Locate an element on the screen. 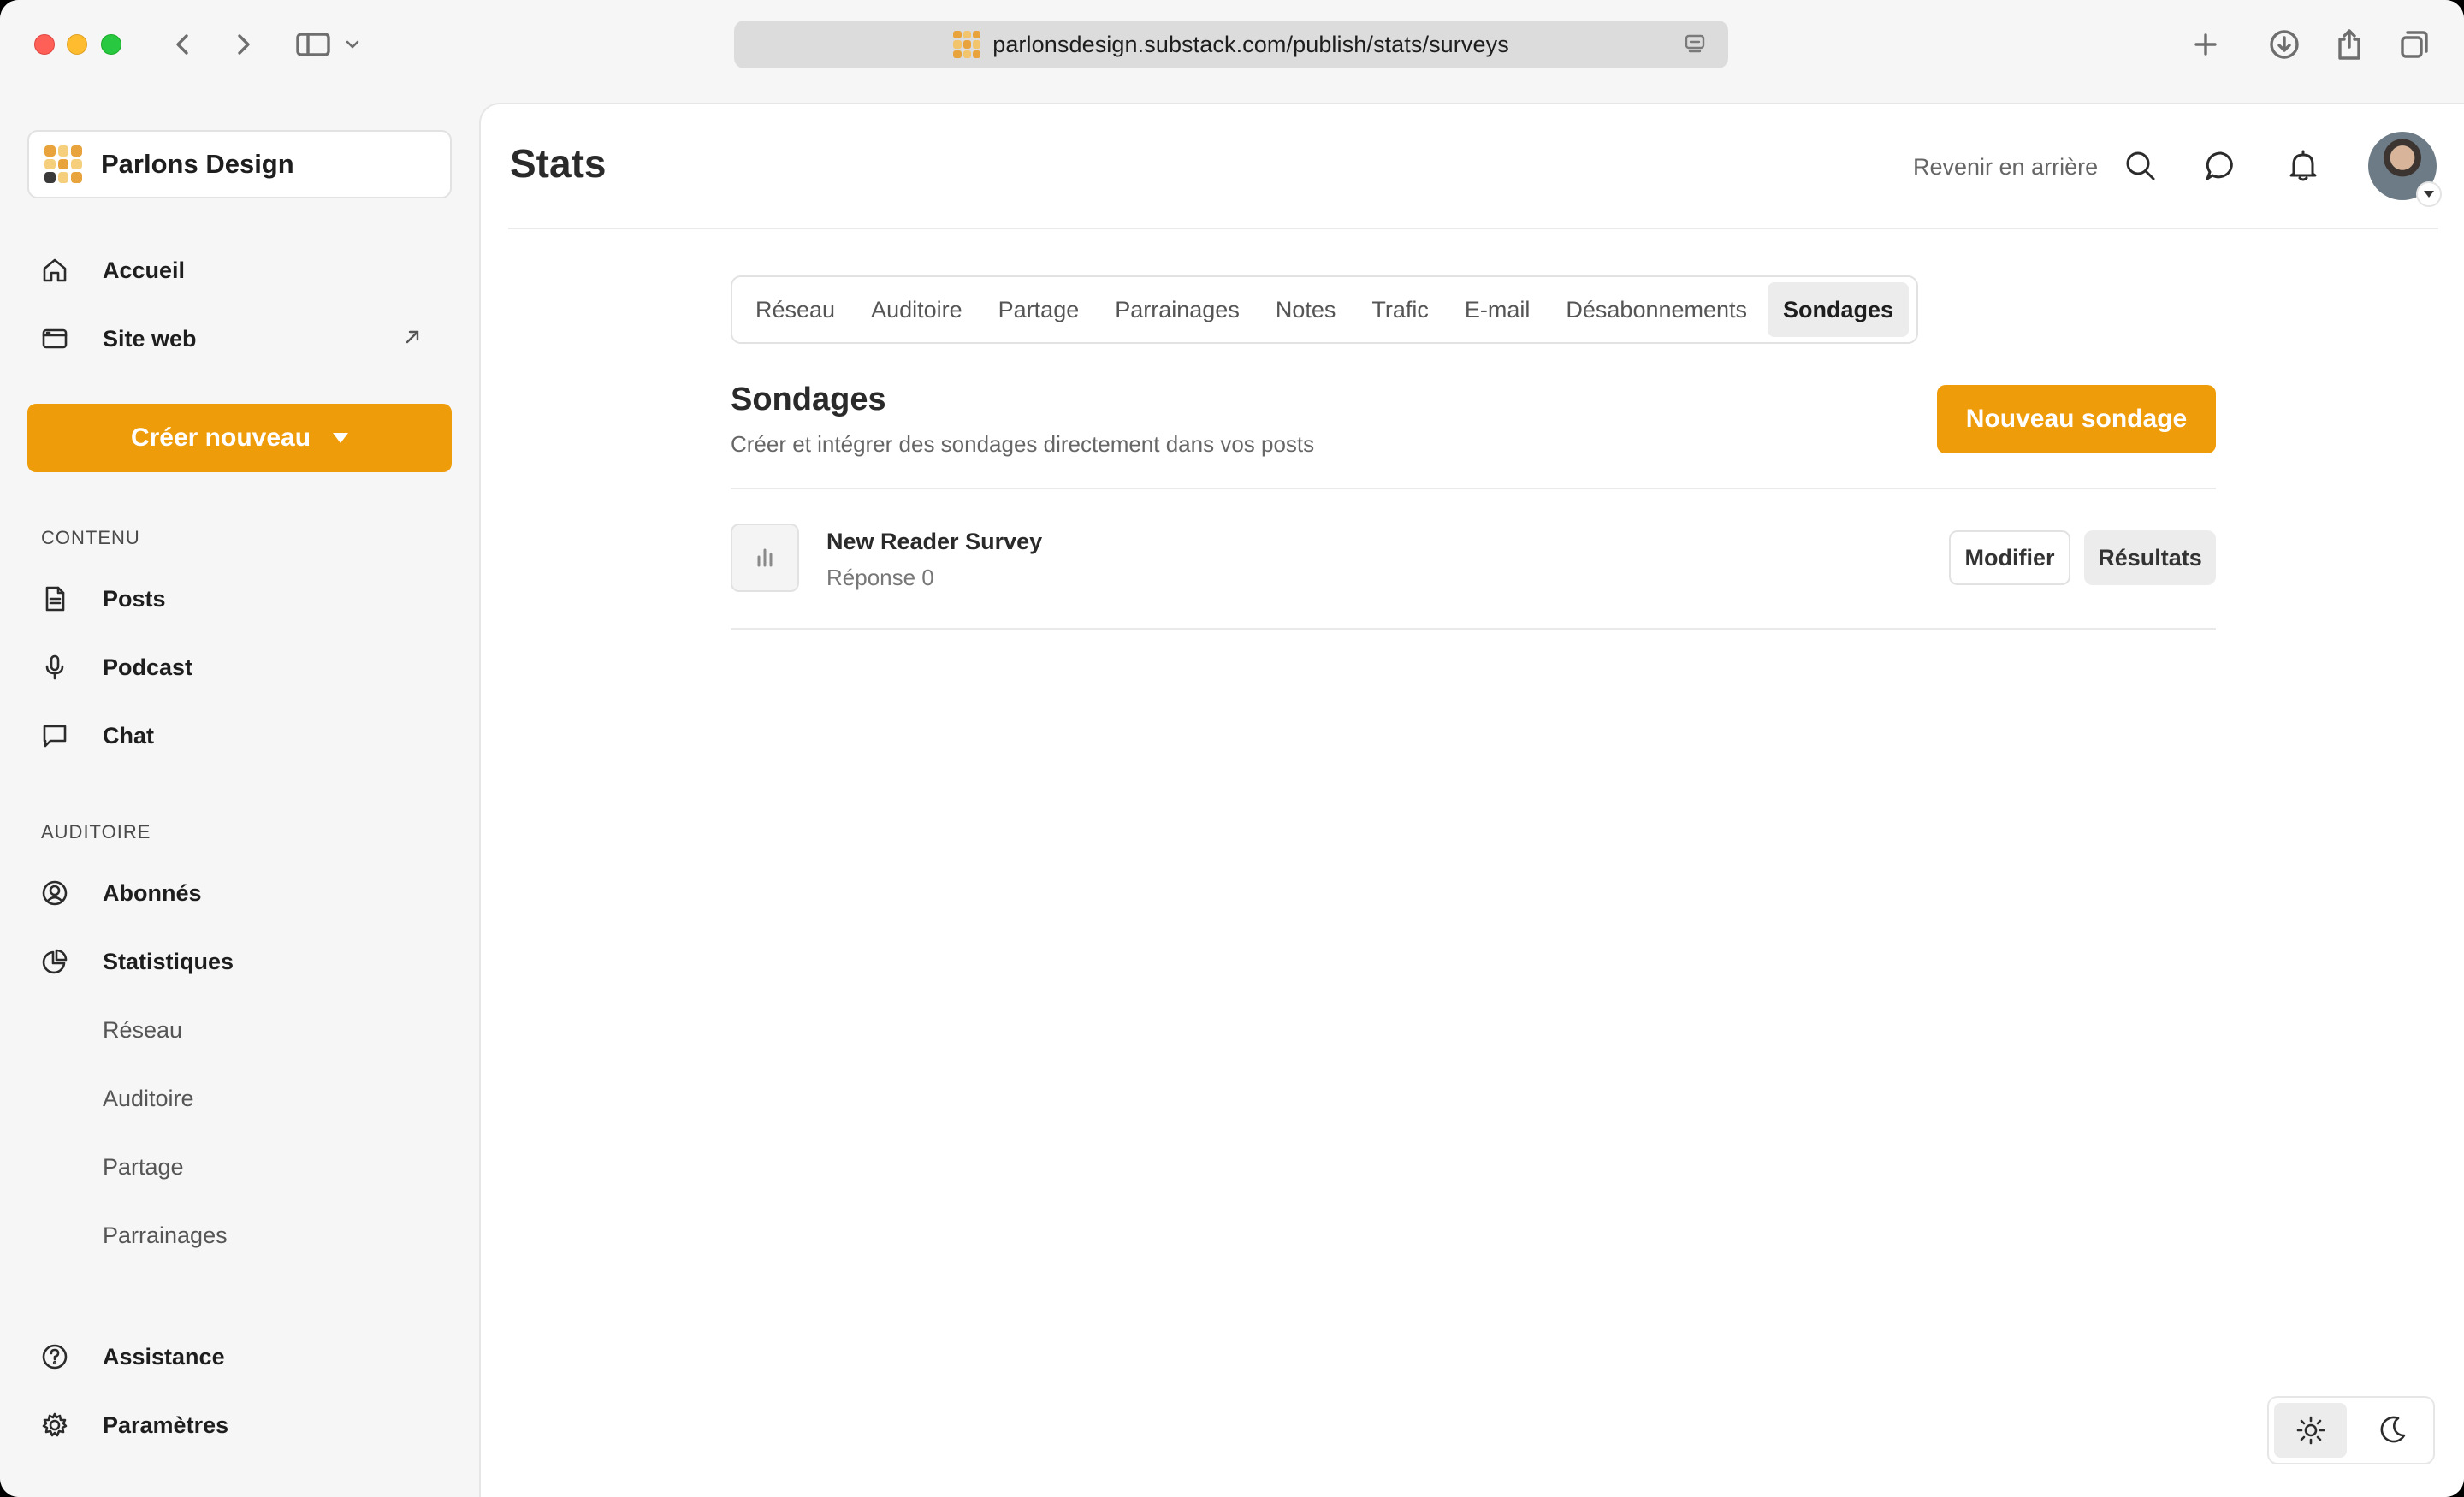 The height and width of the screenshot is (1497, 2464). create-new-button: Créer nouveau is located at coordinates (239, 438).